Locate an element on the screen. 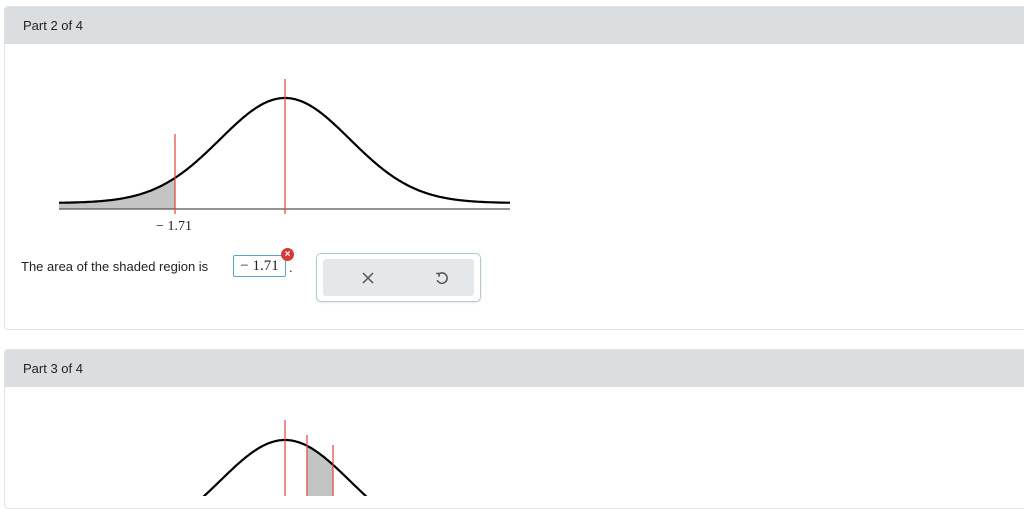 This screenshot has width=1024, height=509. answer-tools-panel is located at coordinates (398, 277).